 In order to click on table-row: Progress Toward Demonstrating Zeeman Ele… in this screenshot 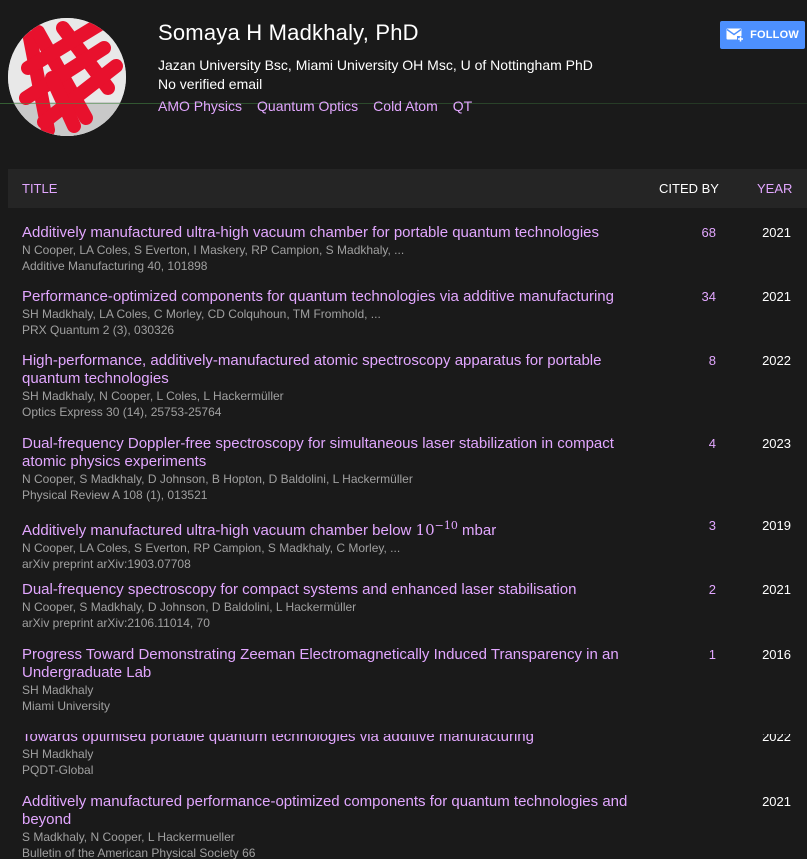, I will do `click(412, 680)`.